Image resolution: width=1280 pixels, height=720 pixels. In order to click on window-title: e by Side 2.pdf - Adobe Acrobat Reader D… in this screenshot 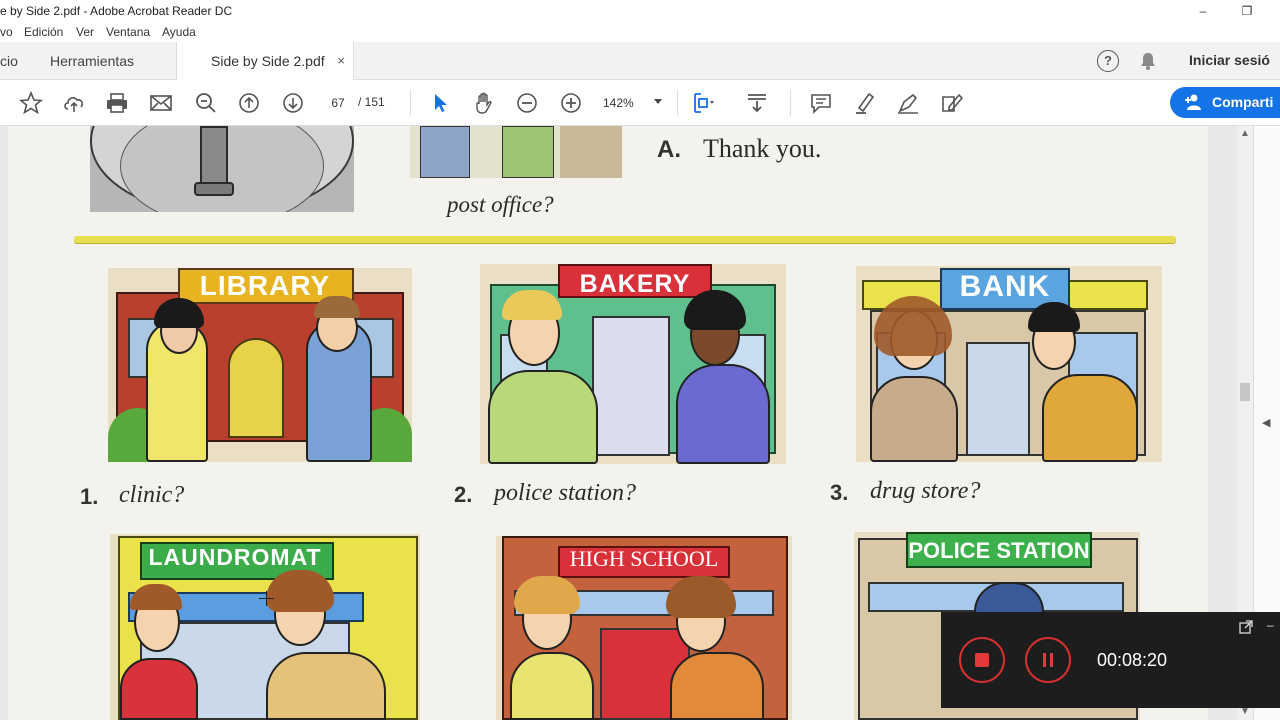, I will do `click(116, 11)`.